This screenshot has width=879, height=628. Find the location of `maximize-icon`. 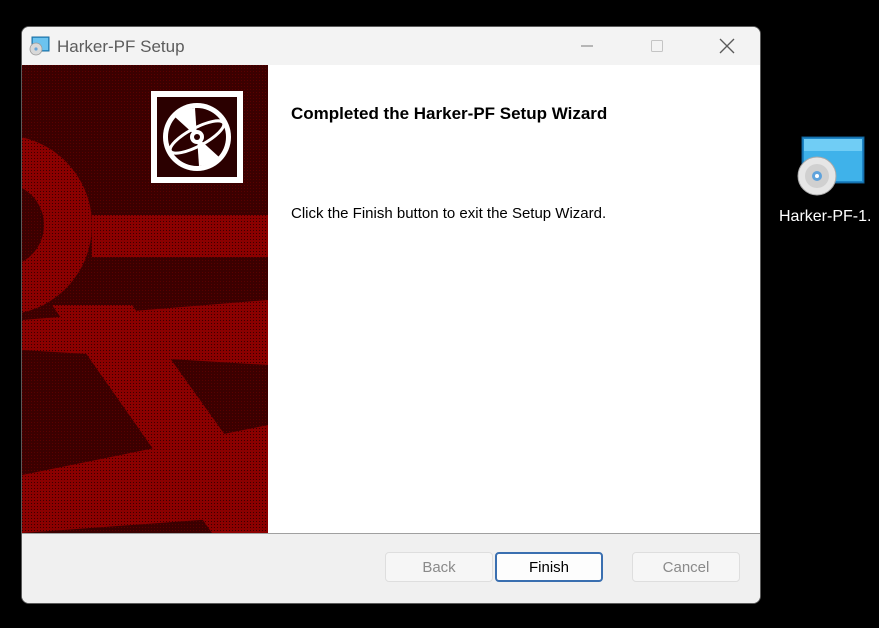

maximize-icon is located at coordinates (657, 46).